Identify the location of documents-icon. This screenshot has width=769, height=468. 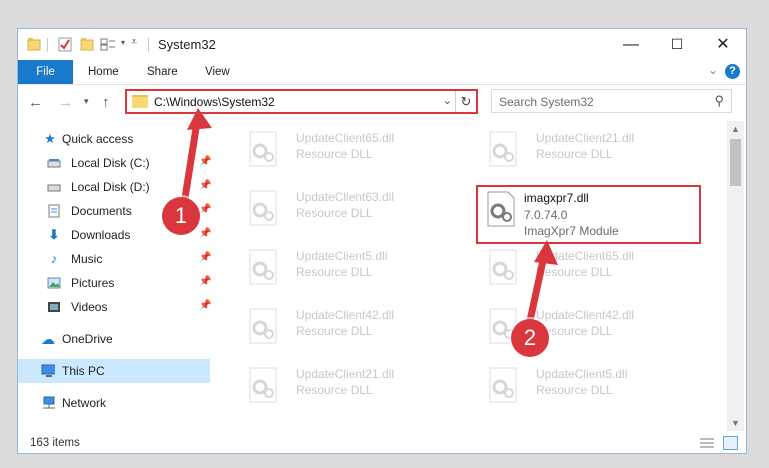
(54, 211).